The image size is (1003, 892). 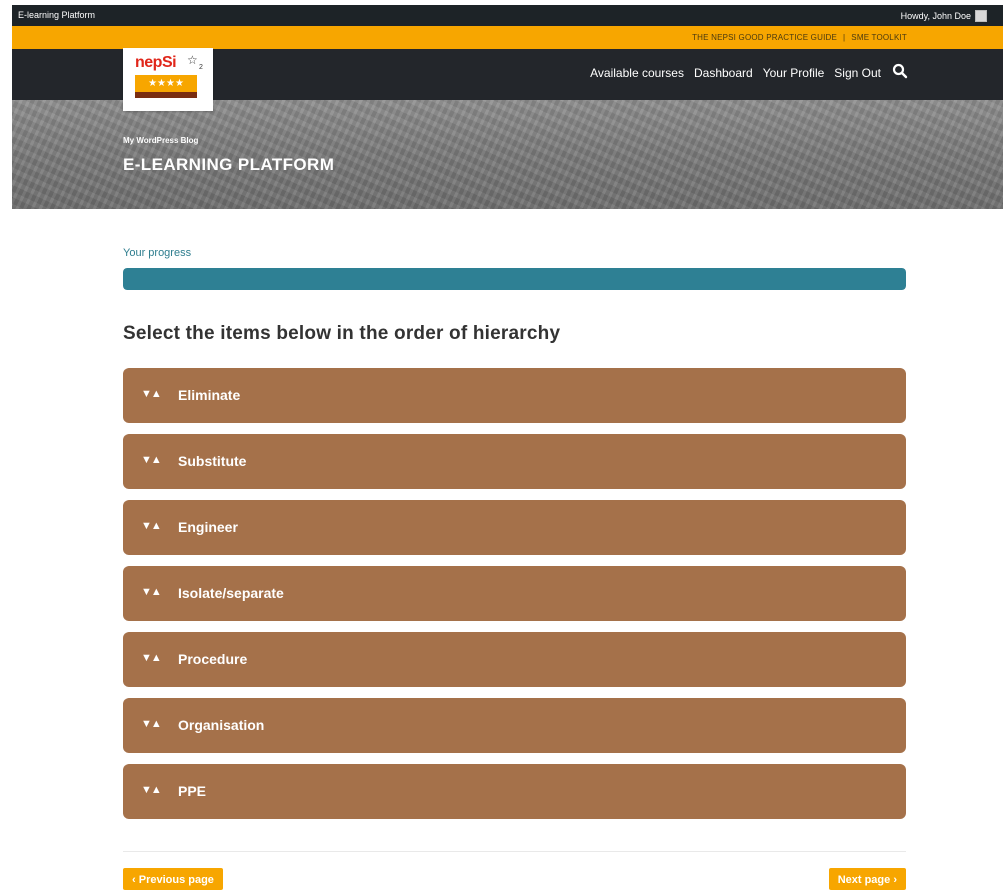 What do you see at coordinates (514, 461) in the screenshot?
I see `sortable-item: ▼▲ Substitute` at bounding box center [514, 461].